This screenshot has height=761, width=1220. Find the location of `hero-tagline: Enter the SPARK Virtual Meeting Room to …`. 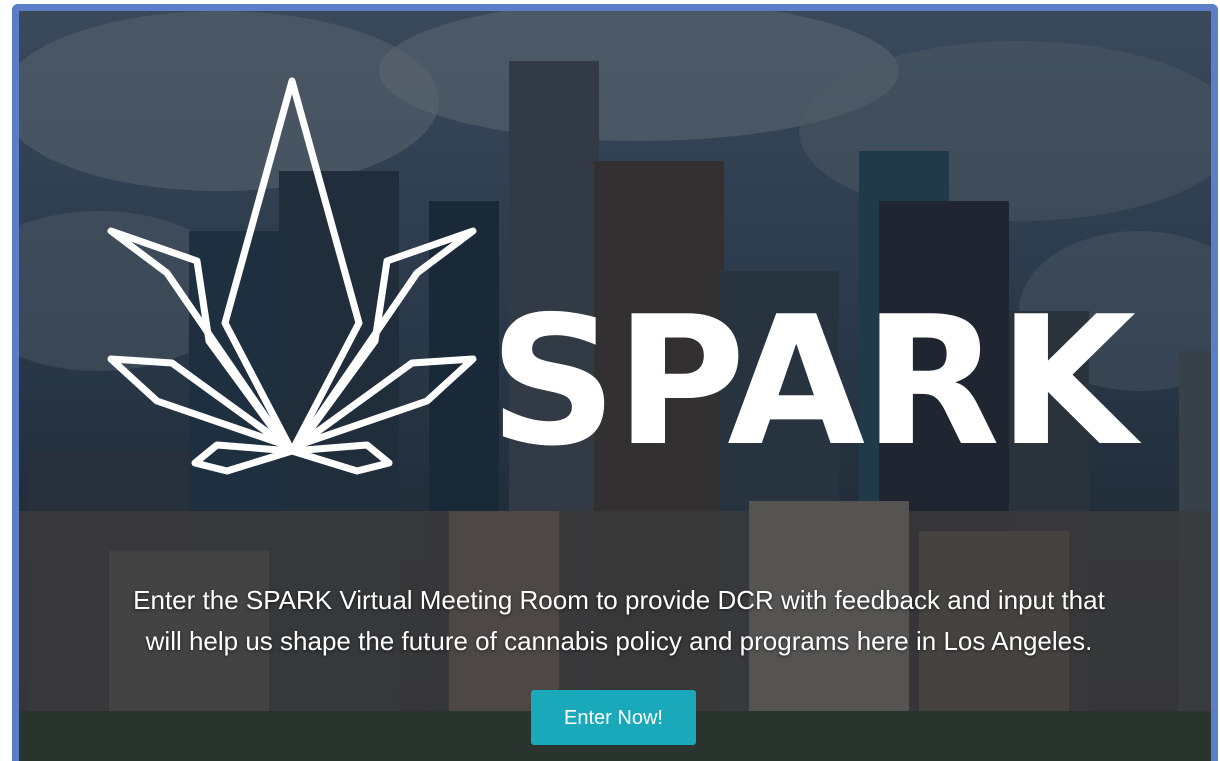

hero-tagline: Enter the SPARK Virtual Meeting Room to … is located at coordinates (619, 621).